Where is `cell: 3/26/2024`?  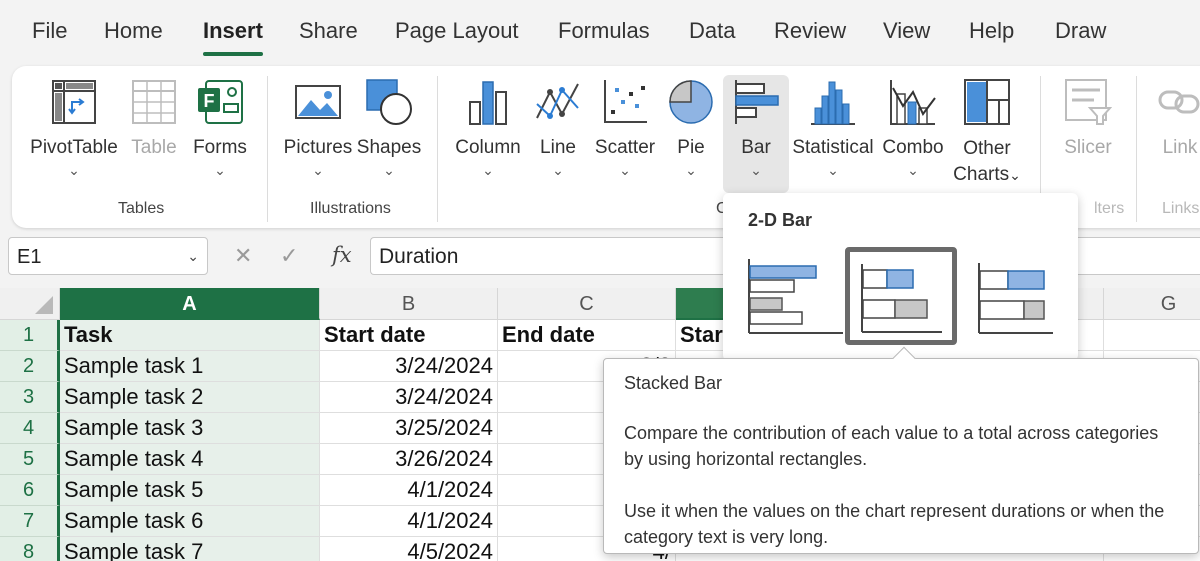 cell: 3/26/2024 is located at coordinates (409, 459).